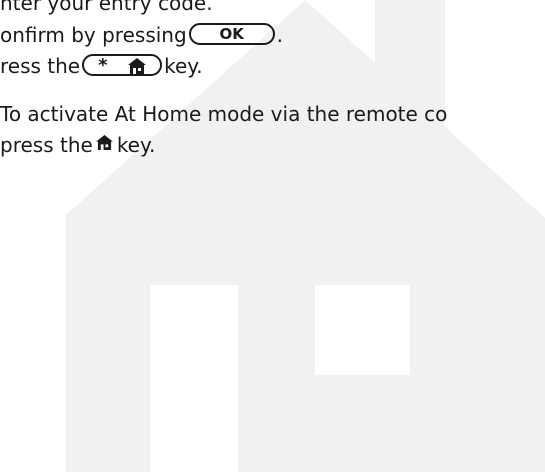 This screenshot has width=545, height=472. I want to click on instruction-text: nter your entry code., so click(106, 7).